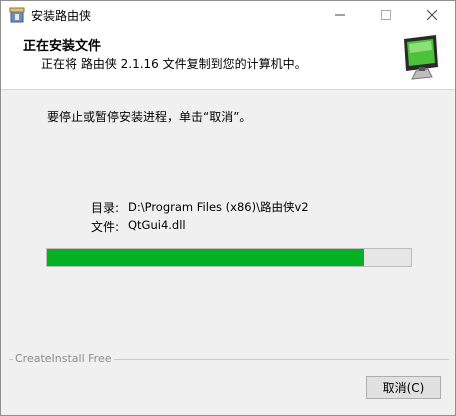 The height and width of the screenshot is (416, 456). I want to click on header-panel: 正在安装文件 正在将 路由侠 2.1.16 文件复制到您的计算机中。, so click(228, 59).